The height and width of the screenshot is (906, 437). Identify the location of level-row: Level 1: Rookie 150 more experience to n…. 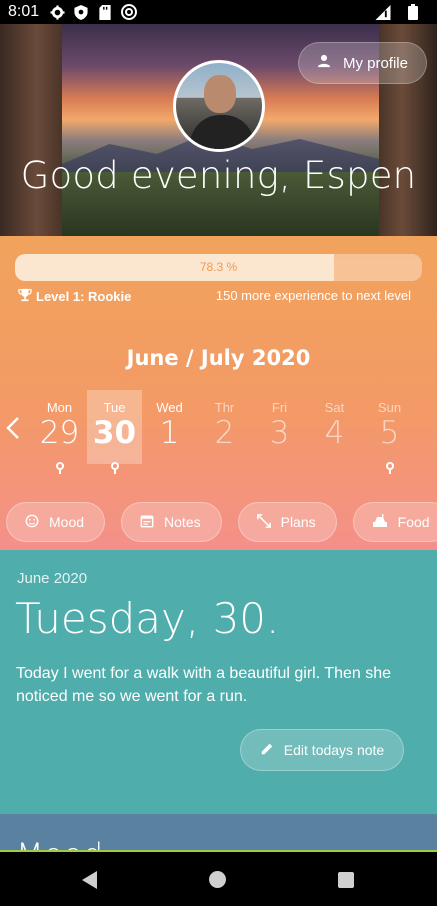
(214, 296).